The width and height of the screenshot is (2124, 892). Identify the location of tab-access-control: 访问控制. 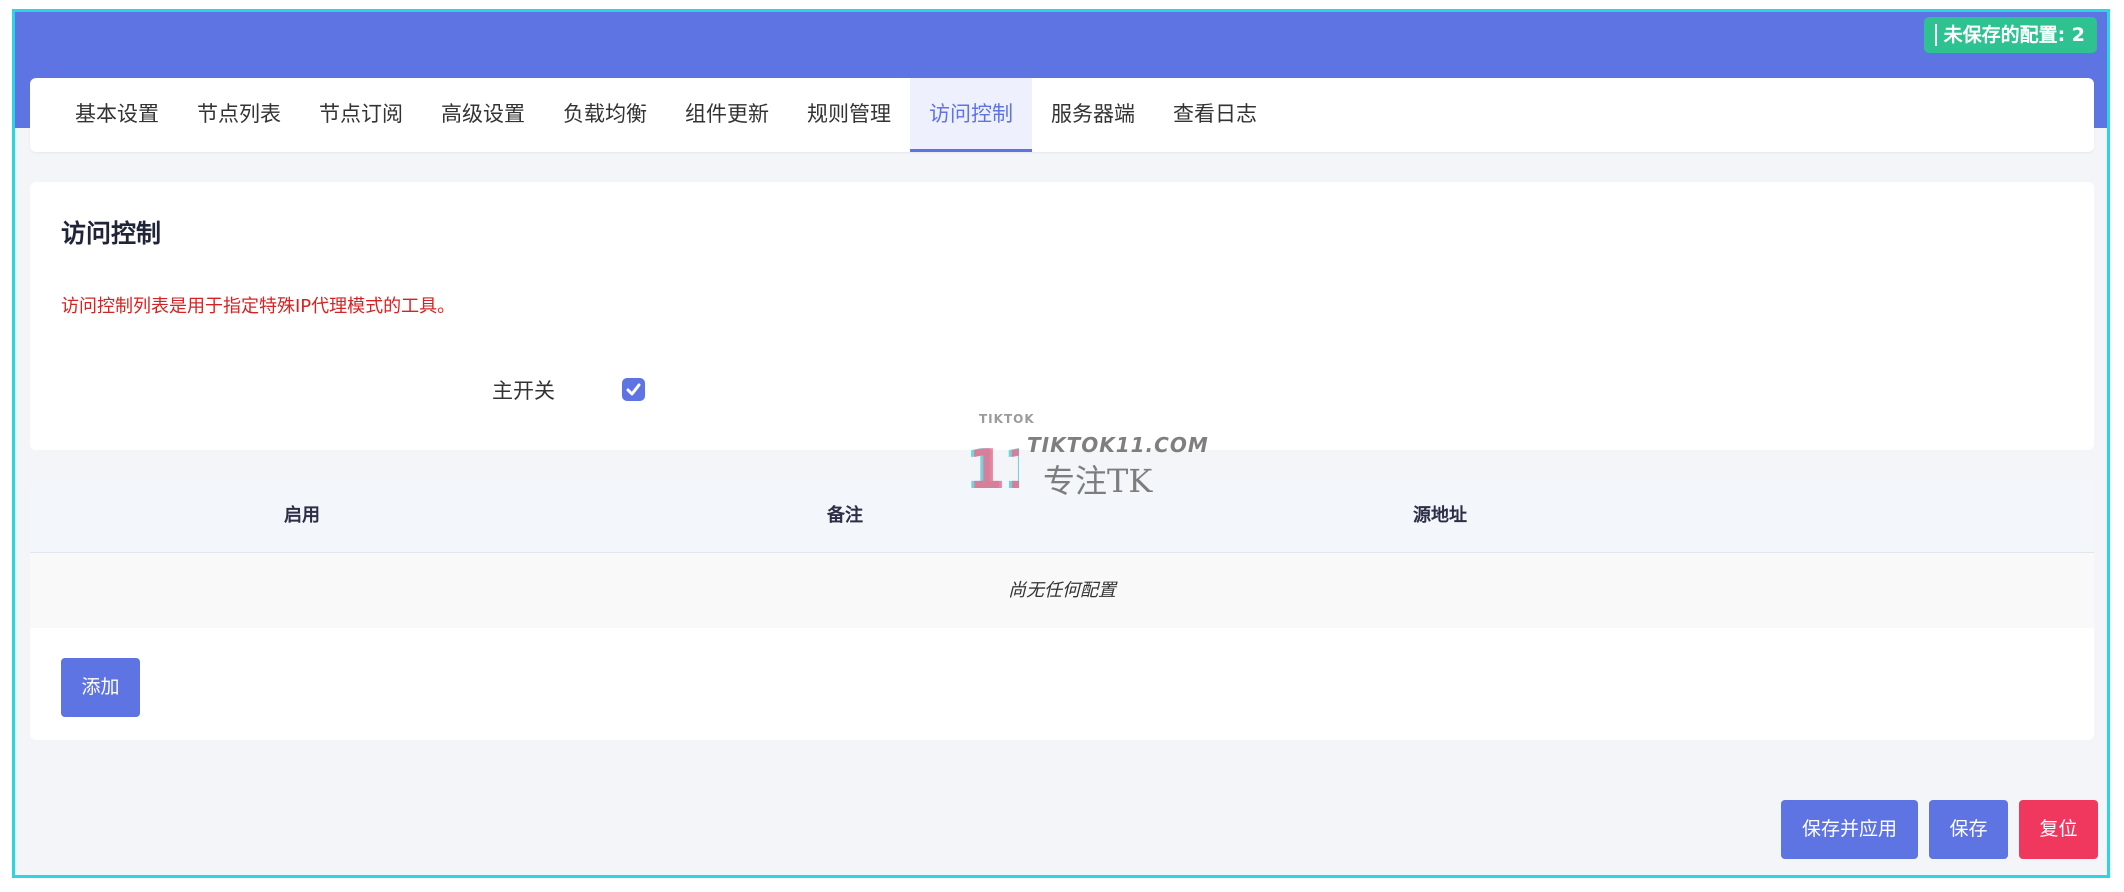
(971, 115).